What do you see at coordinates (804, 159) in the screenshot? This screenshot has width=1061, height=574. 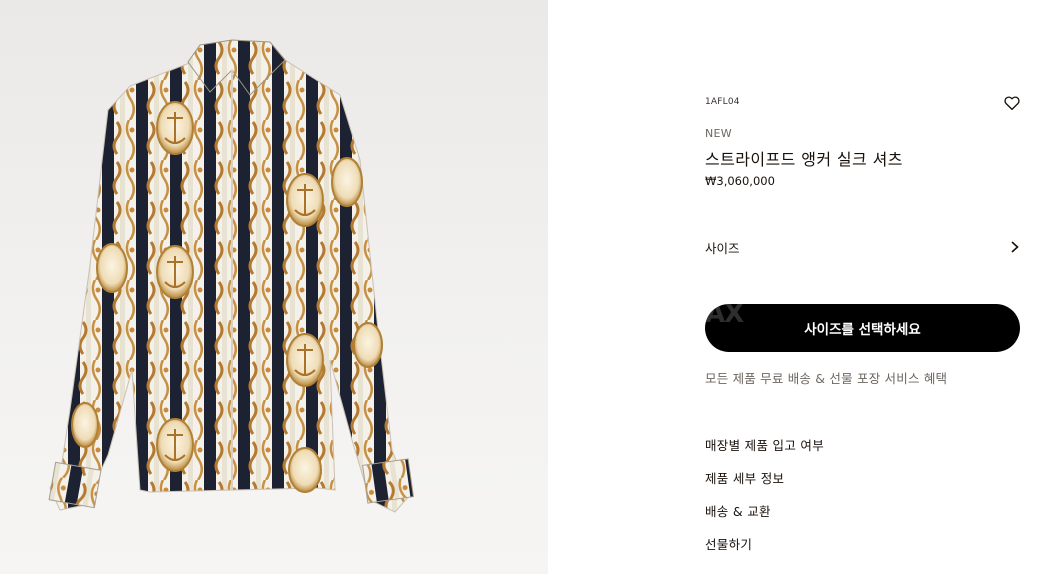 I see `product-title: 스트라이프드 앵커 실크 셔츠` at bounding box center [804, 159].